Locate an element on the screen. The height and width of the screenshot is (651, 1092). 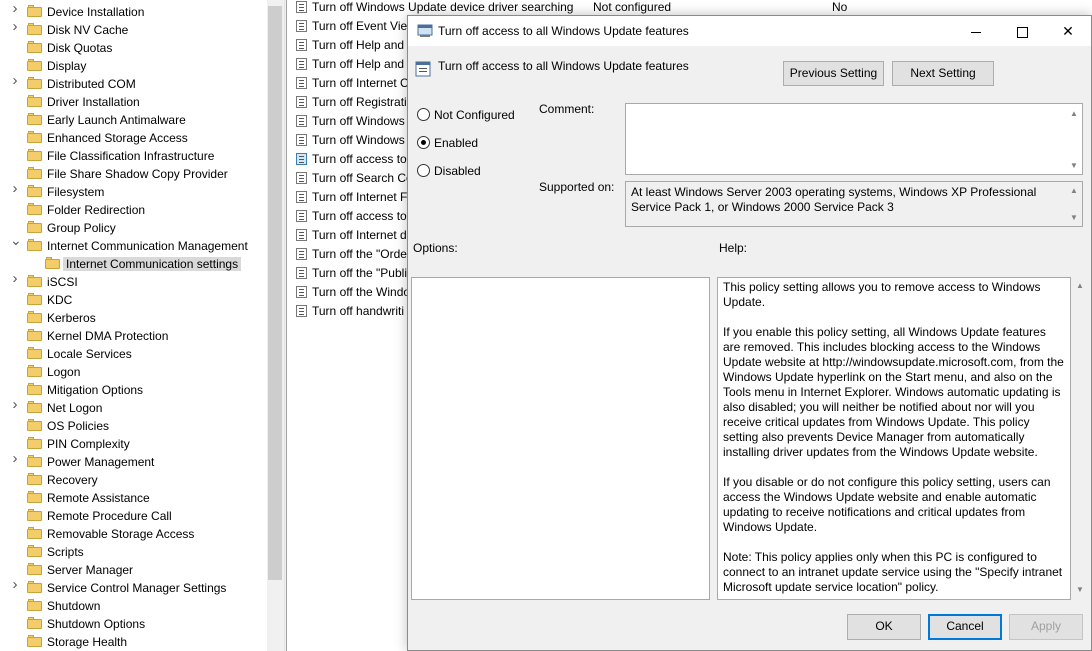
help-label: Help: is located at coordinates (733, 248).